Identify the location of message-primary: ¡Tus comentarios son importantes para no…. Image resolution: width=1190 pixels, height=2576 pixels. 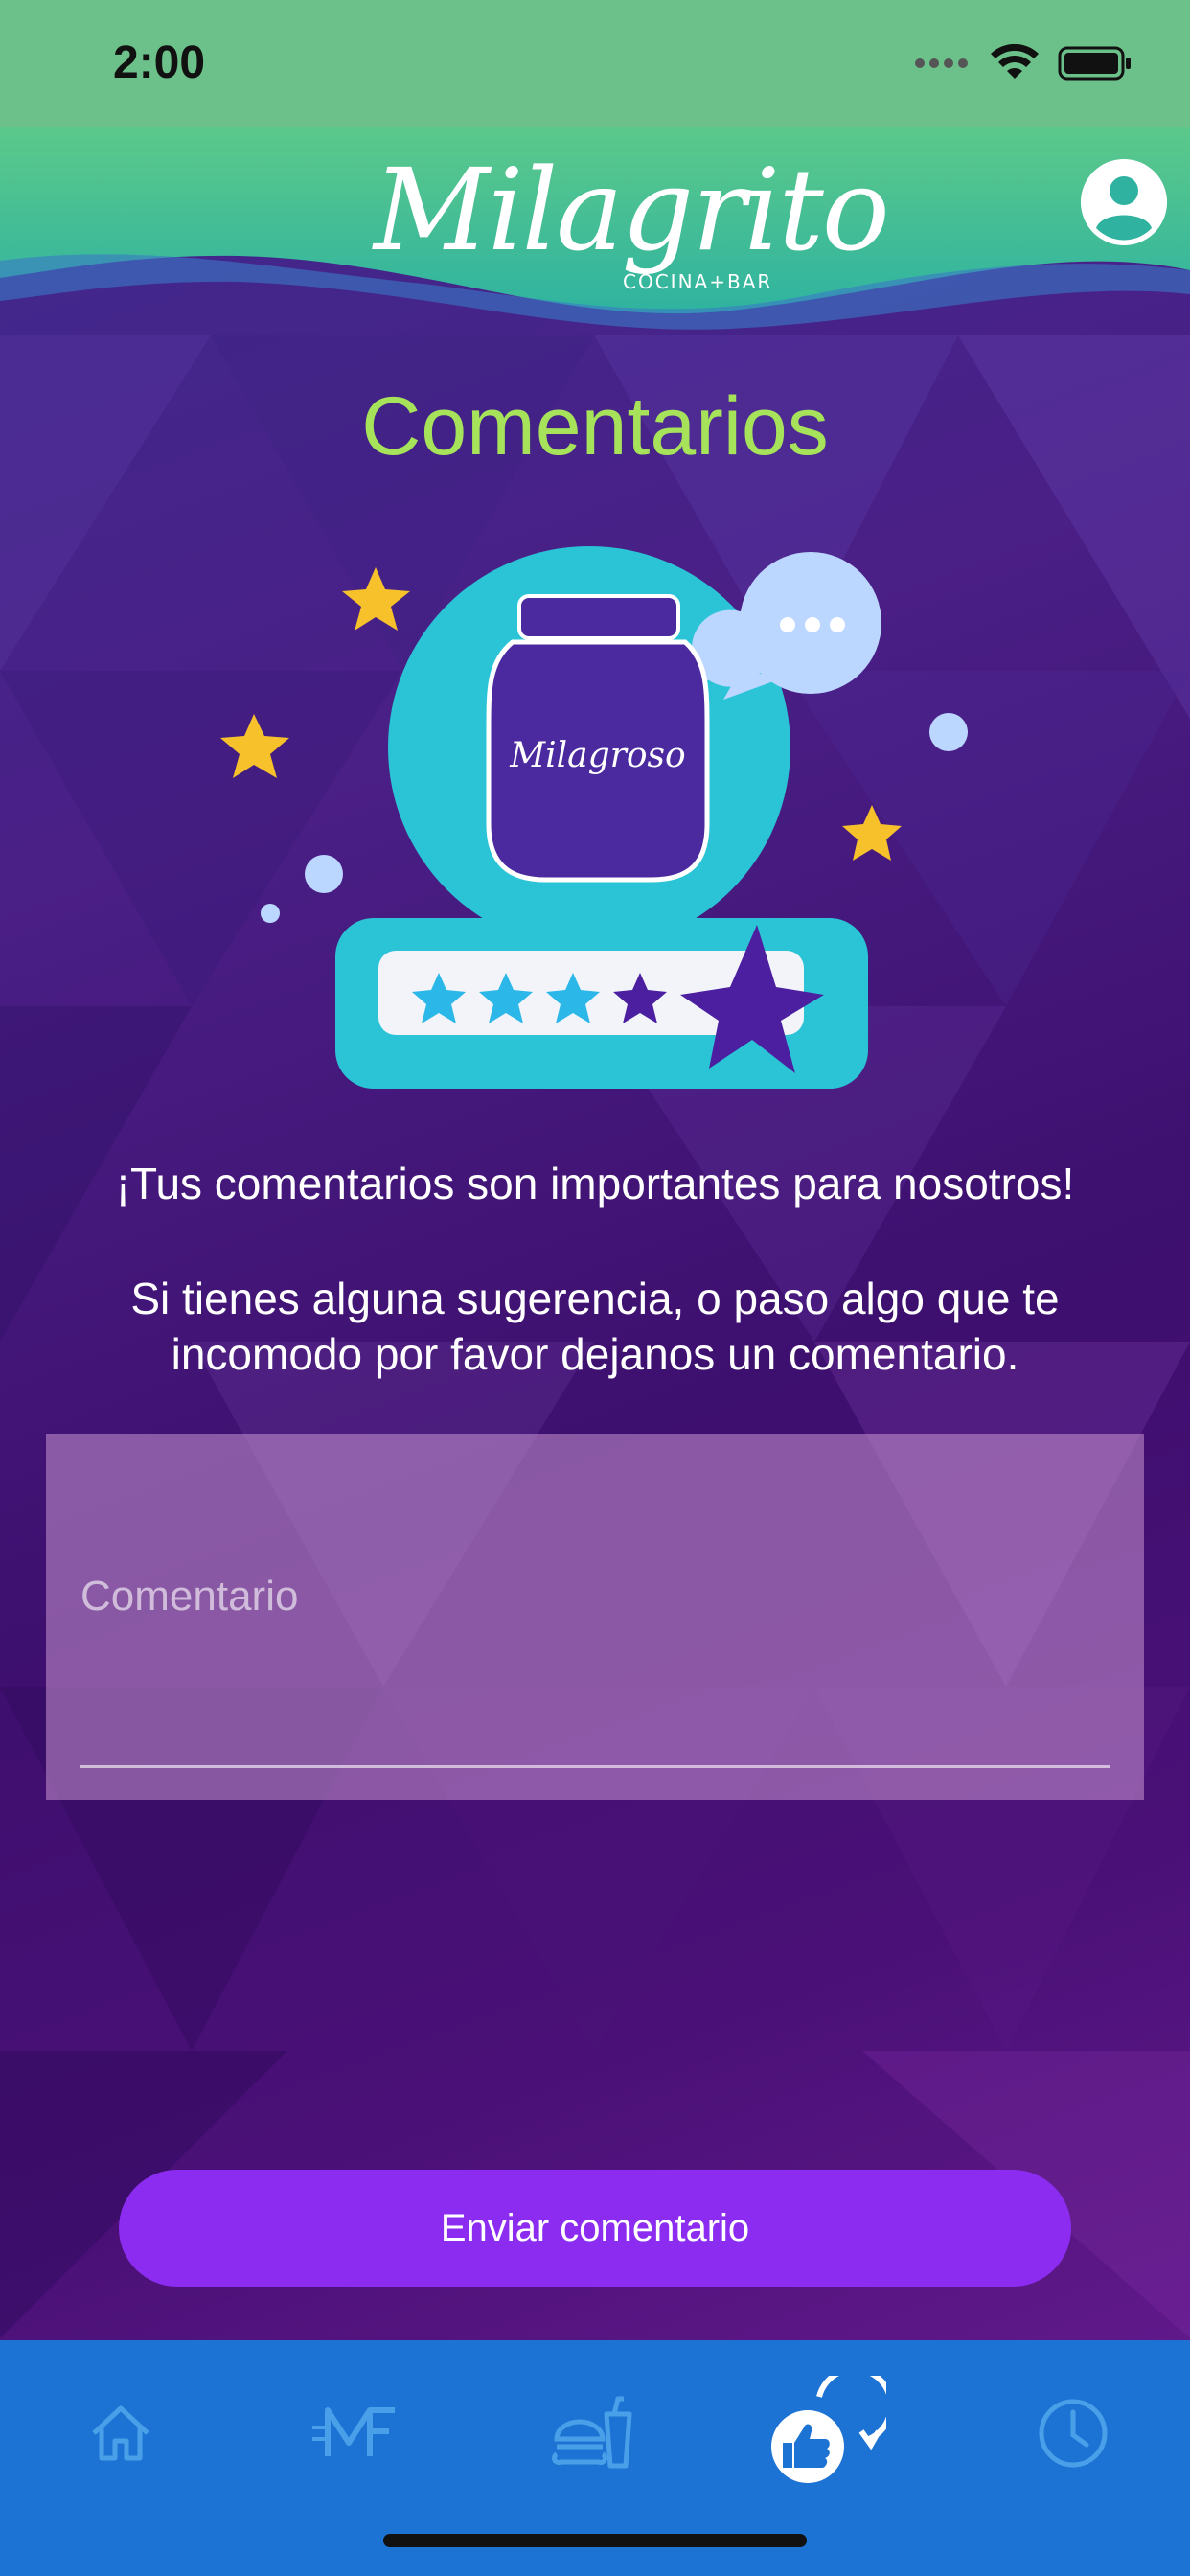
(595, 1183).